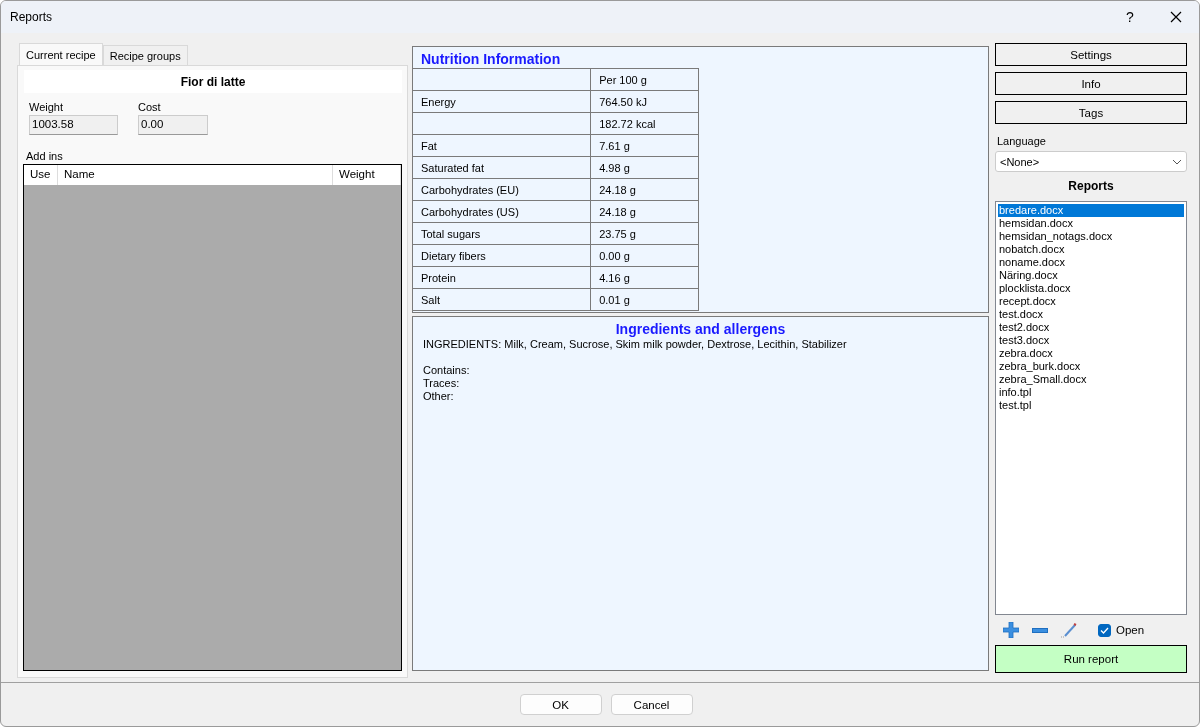 The image size is (1200, 727). What do you see at coordinates (1091, 112) in the screenshot?
I see `side-button: Tags` at bounding box center [1091, 112].